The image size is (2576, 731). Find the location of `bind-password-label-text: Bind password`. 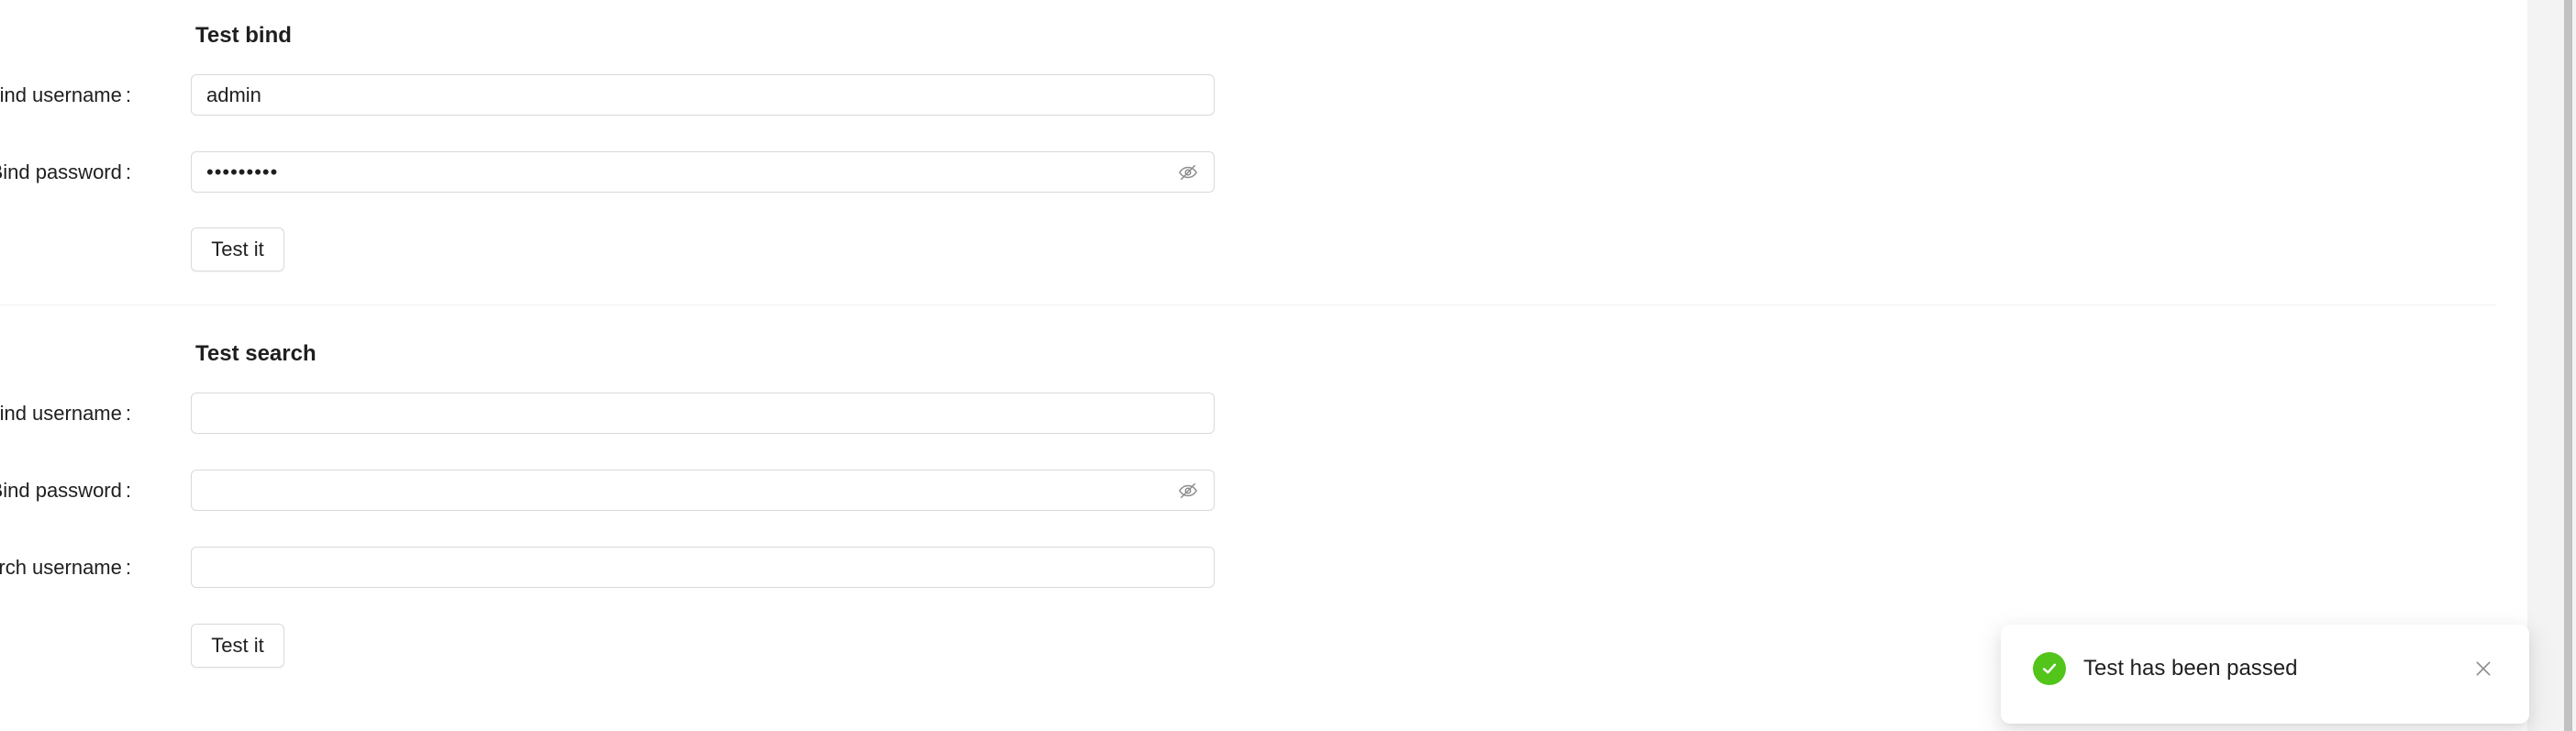

bind-password-label-text: Bind password is located at coordinates (61, 172).